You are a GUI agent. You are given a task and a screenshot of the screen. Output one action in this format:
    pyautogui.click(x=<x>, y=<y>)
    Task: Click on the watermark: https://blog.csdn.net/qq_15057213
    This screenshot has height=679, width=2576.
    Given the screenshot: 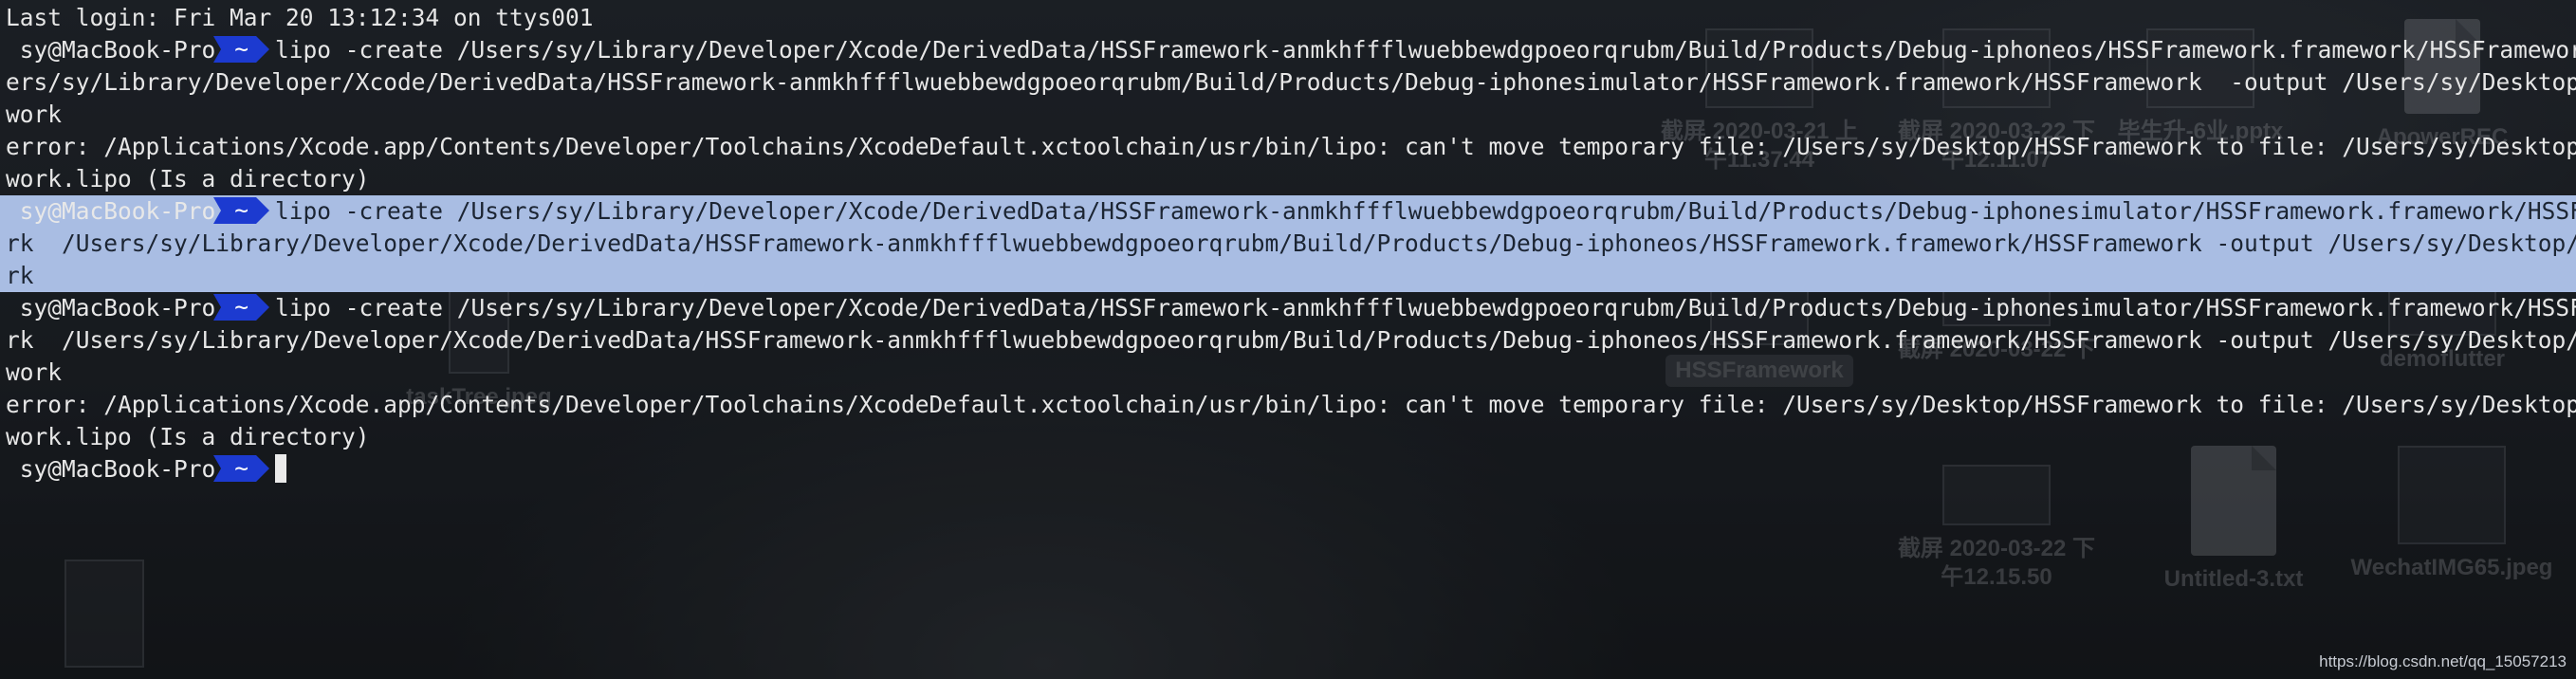 What is the action you would take?
    pyautogui.click(x=2443, y=661)
    